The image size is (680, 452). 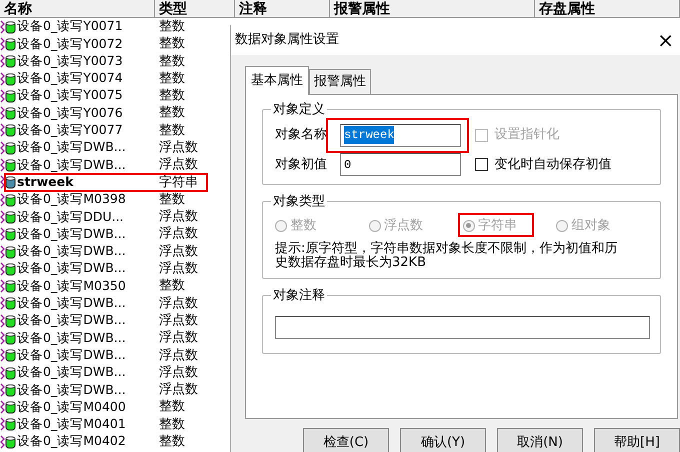 I want to click on object-name: 设备0_读写Y0073, so click(x=70, y=61).